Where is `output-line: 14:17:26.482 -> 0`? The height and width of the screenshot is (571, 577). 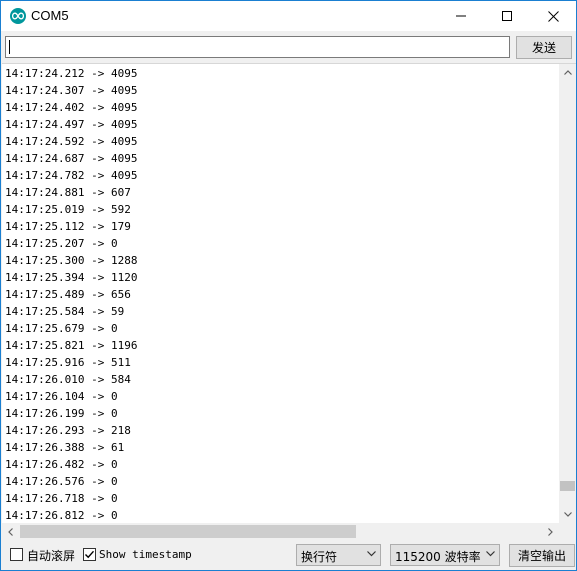 output-line: 14:17:26.482 -> 0 is located at coordinates (61, 464).